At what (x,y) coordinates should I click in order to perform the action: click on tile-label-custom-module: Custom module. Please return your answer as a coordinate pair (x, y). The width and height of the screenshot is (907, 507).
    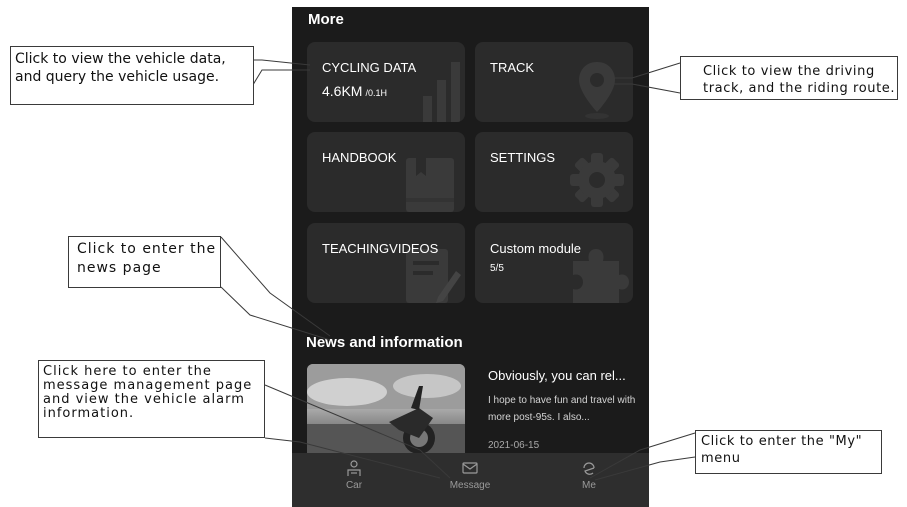
    Looking at the image, I should click on (536, 248).